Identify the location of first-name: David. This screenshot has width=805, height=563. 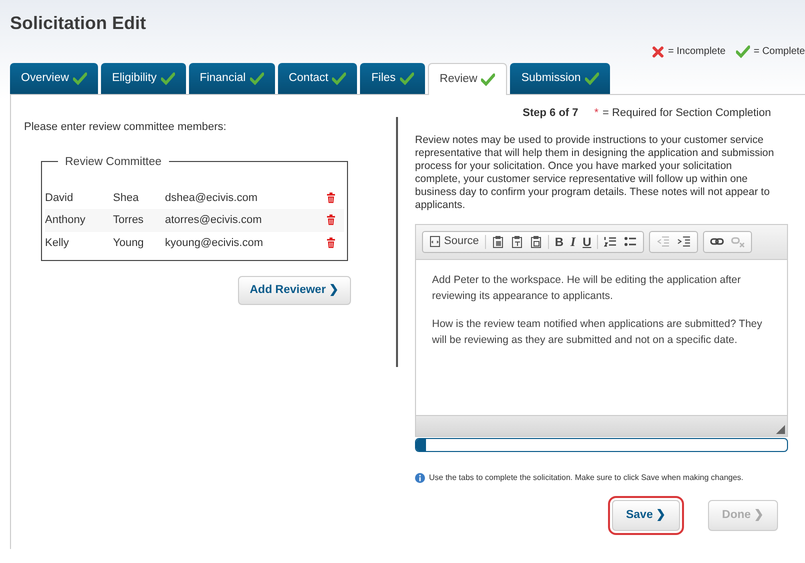
(59, 198).